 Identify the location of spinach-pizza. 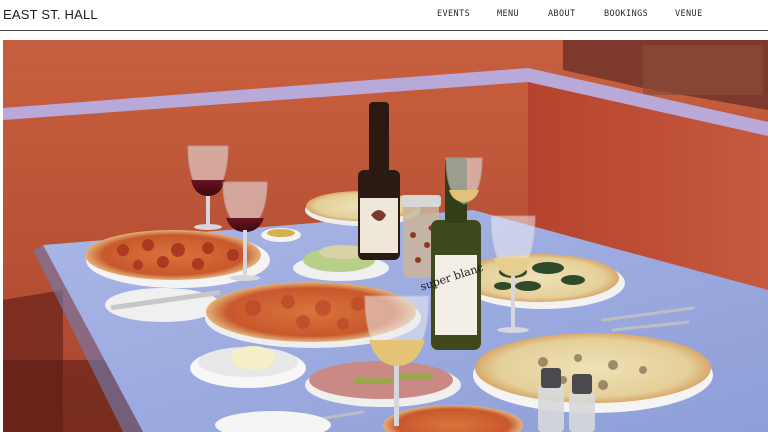
(539, 278).